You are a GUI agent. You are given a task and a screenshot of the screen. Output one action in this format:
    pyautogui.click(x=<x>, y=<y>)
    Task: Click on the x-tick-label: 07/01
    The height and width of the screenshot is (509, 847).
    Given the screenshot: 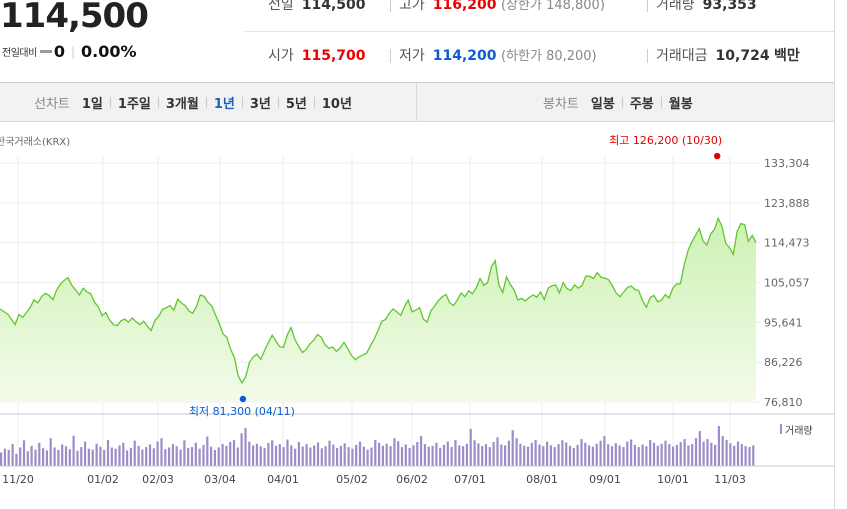 What is the action you would take?
    pyautogui.click(x=470, y=479)
    